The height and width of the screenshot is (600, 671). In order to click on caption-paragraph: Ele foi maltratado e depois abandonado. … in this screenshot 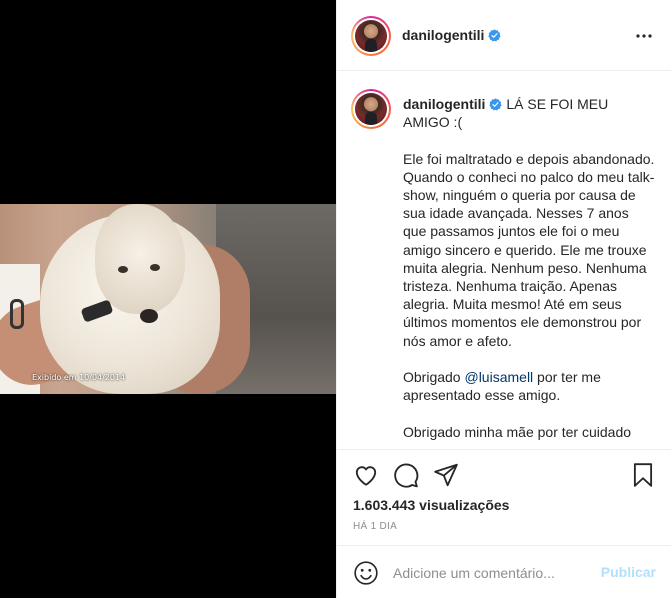, I will do `click(531, 249)`.